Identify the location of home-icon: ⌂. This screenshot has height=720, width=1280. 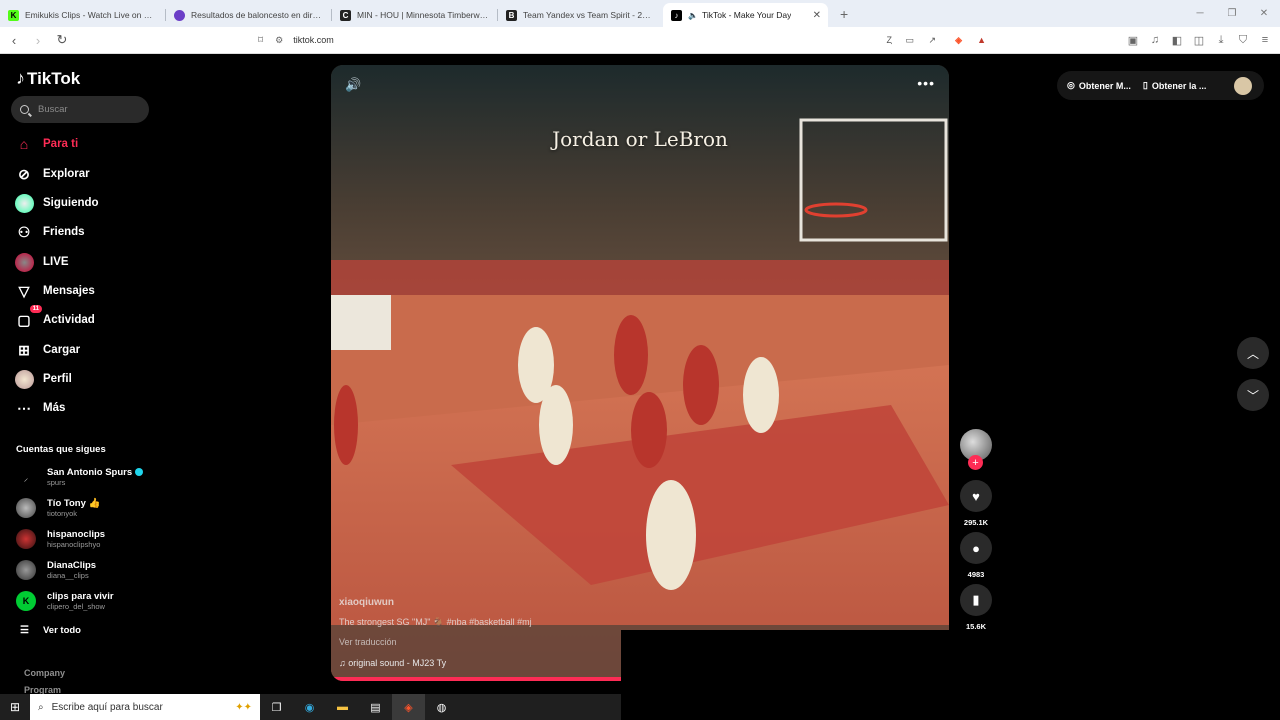
(24, 144).